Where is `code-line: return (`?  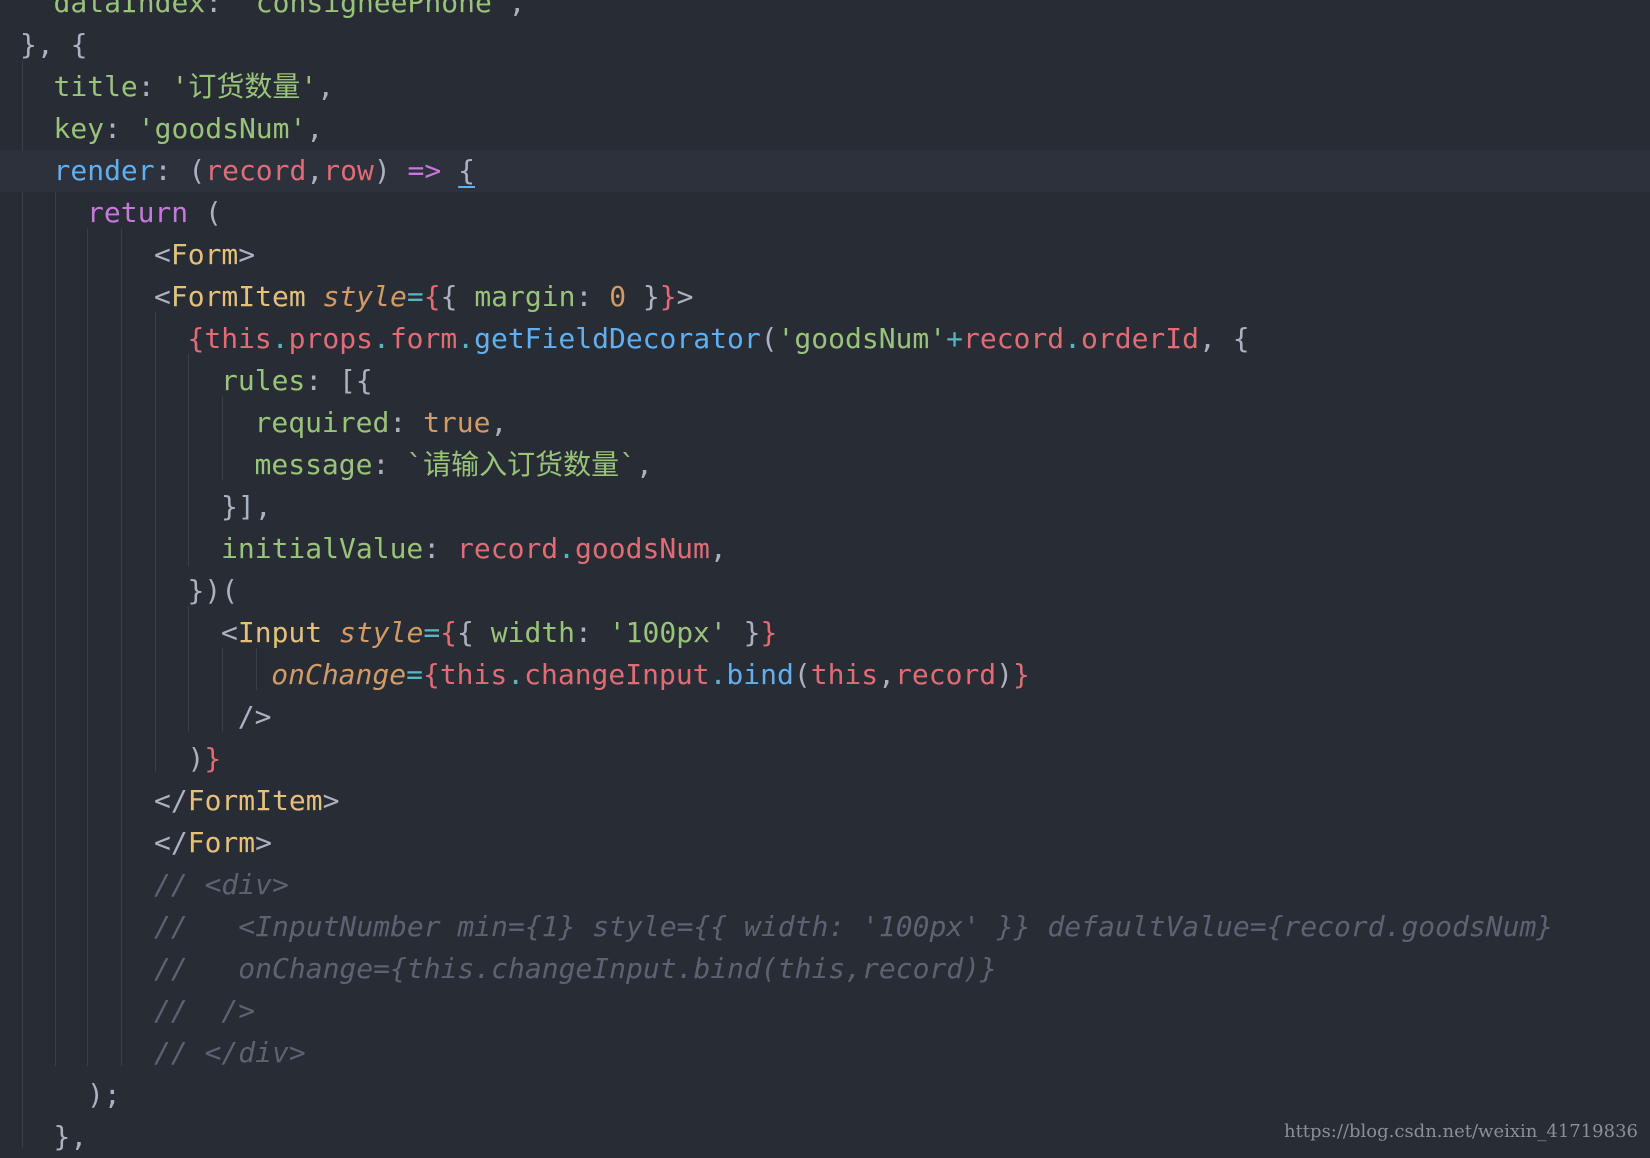 code-line: return ( is located at coordinates (825, 213).